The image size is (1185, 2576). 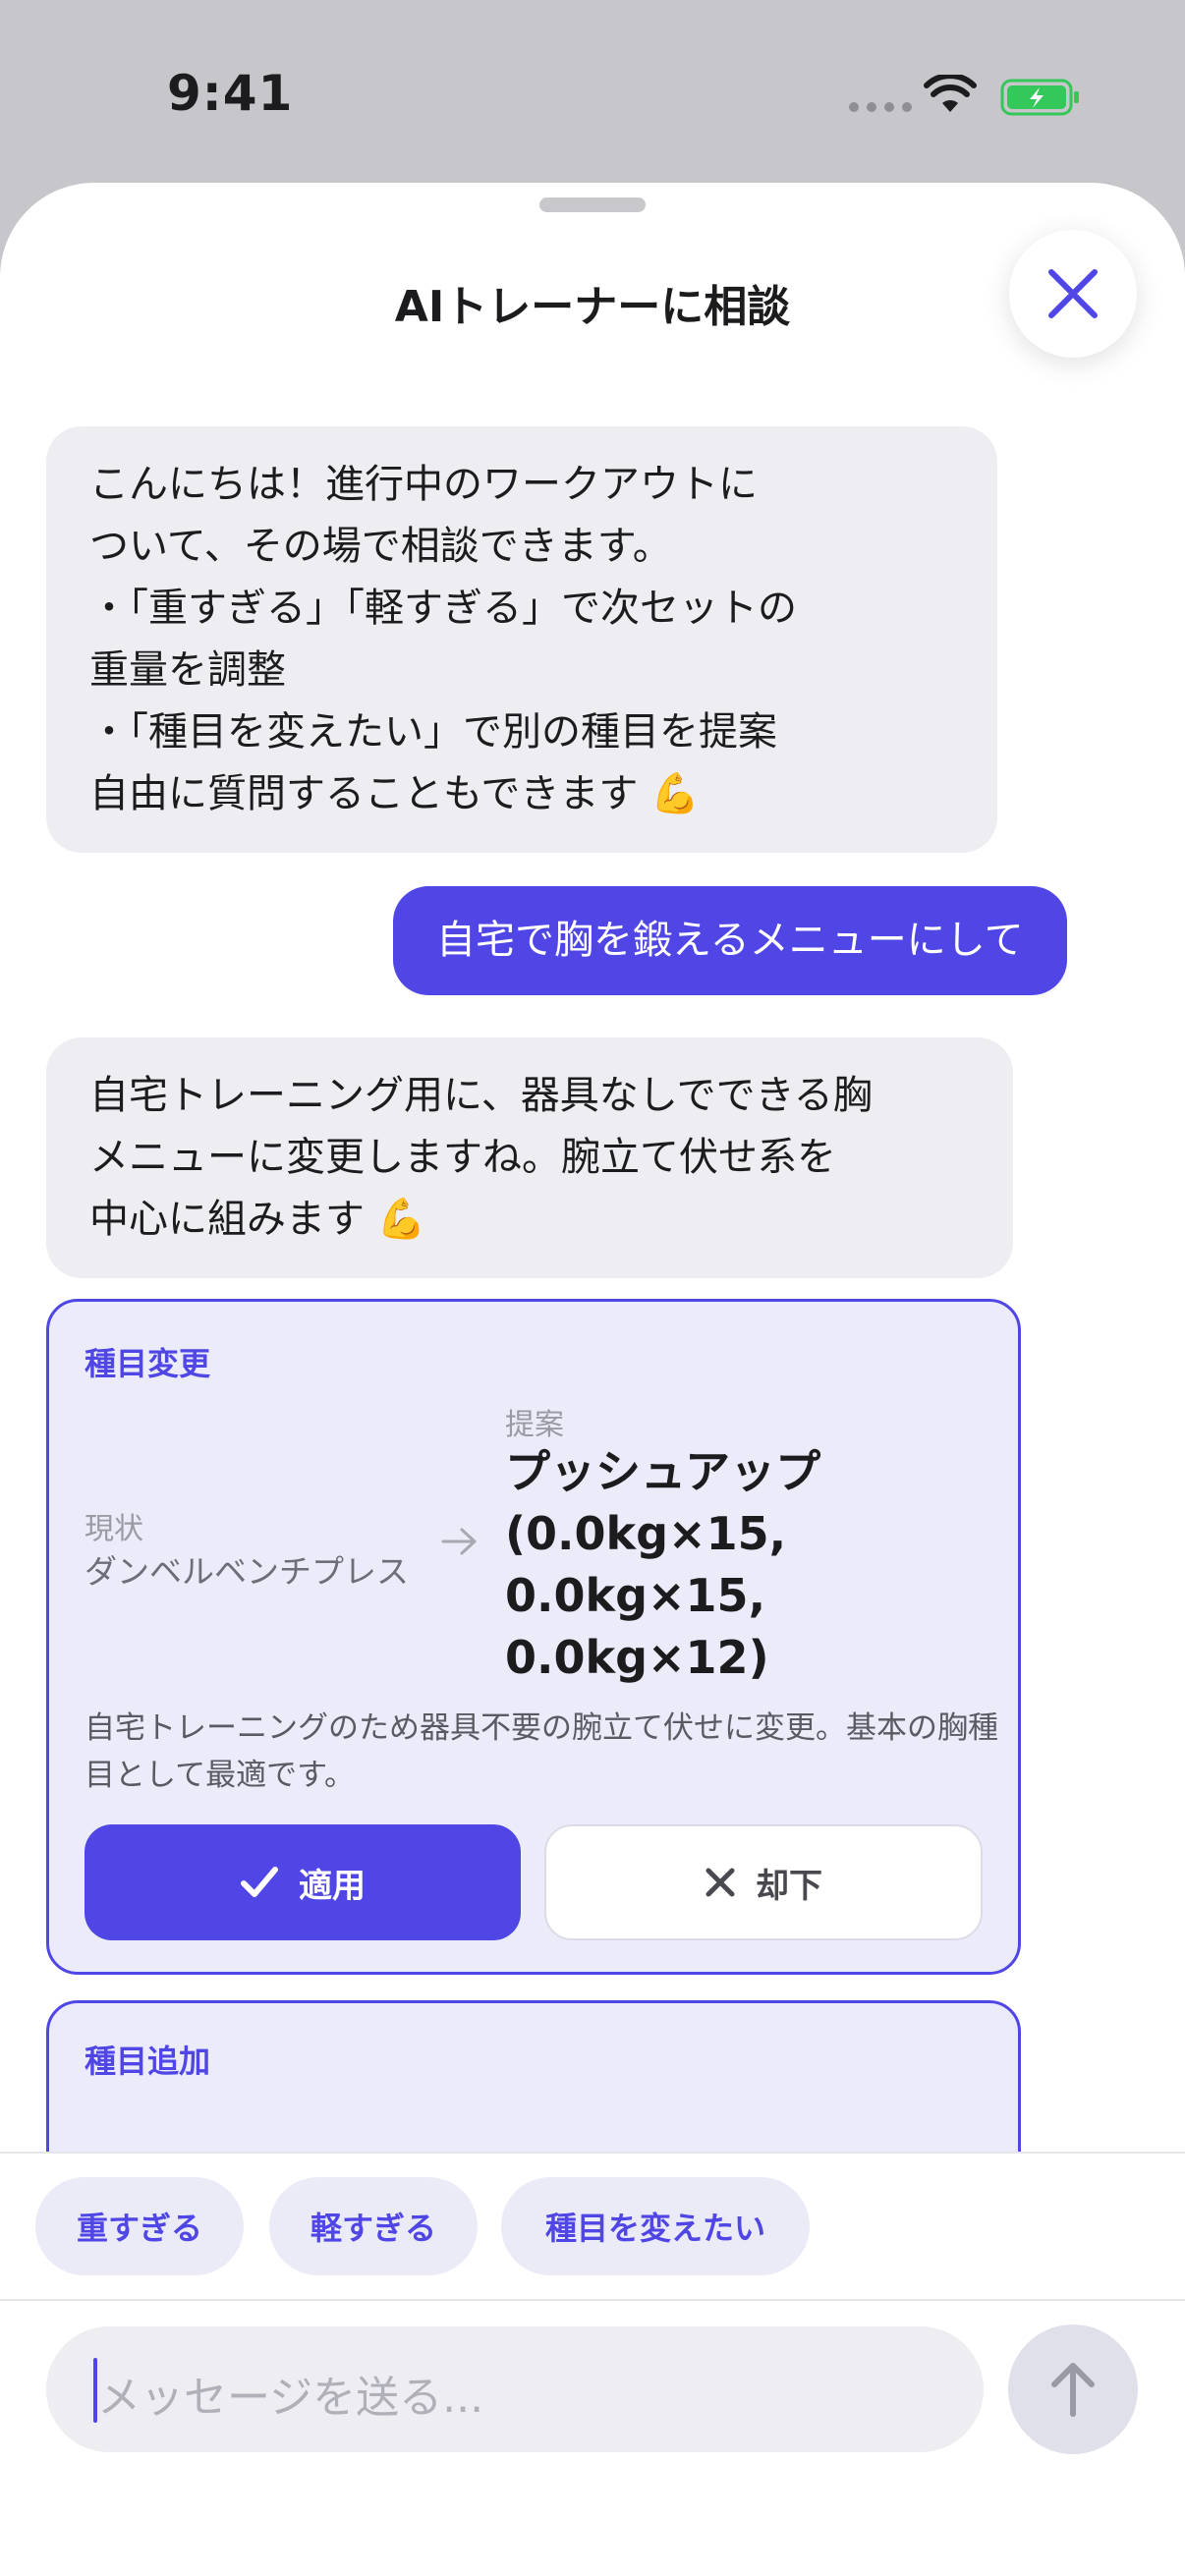 What do you see at coordinates (459, 1541) in the screenshot?
I see `arrow-right-icon` at bounding box center [459, 1541].